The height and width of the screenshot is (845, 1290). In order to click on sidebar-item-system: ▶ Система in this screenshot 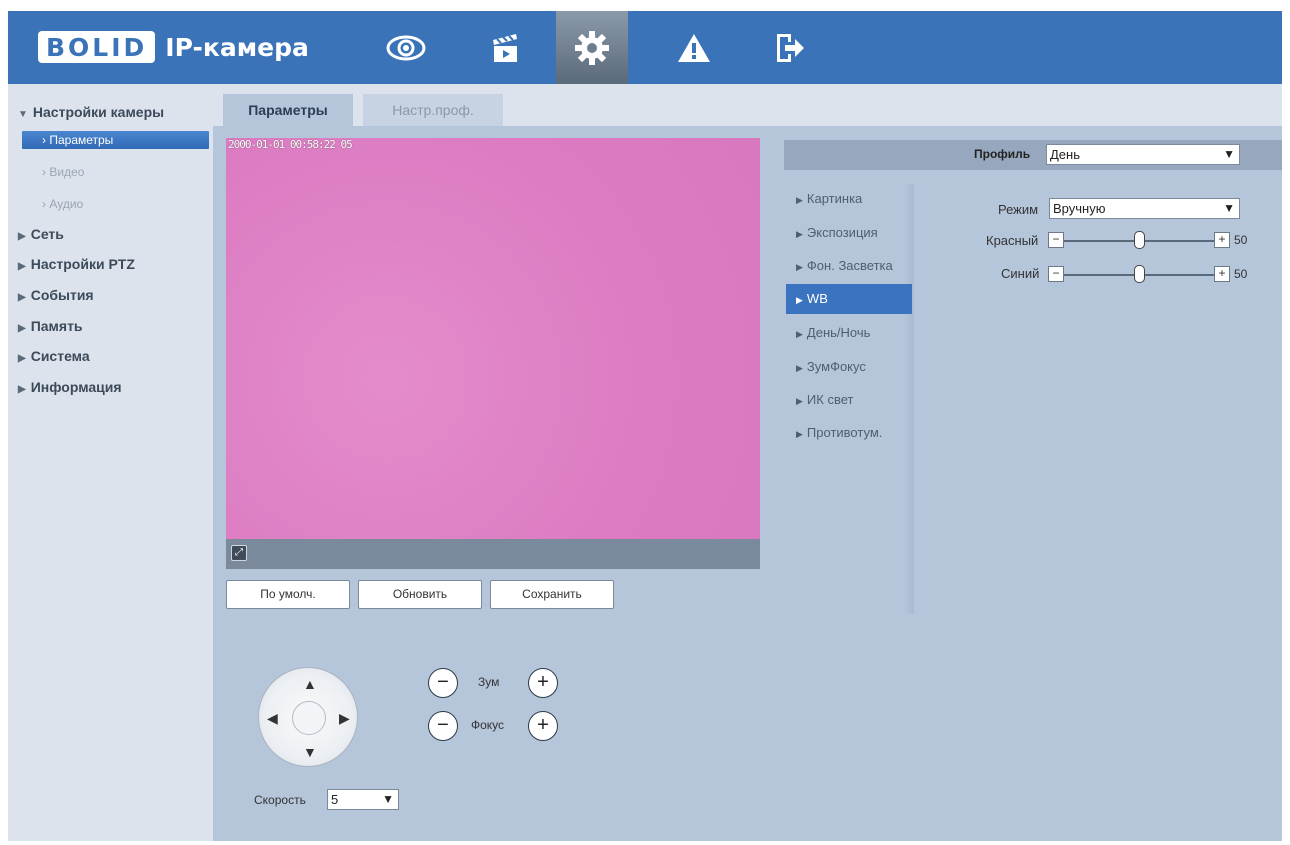, I will do `click(54, 356)`.